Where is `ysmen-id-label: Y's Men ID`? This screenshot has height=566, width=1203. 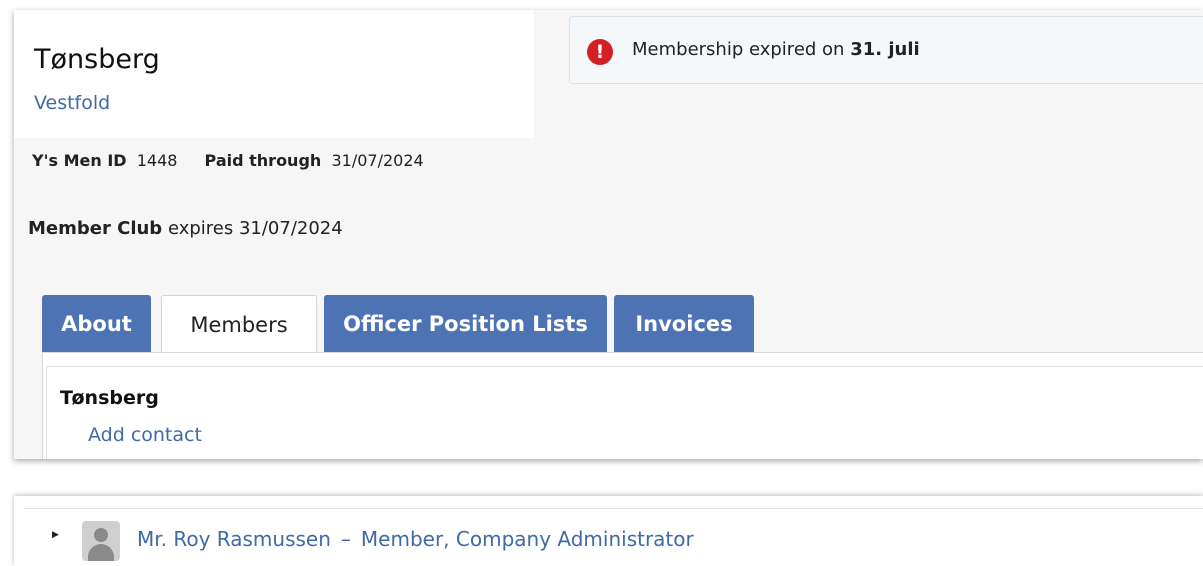
ysmen-id-label: Y's Men ID is located at coordinates (79, 160).